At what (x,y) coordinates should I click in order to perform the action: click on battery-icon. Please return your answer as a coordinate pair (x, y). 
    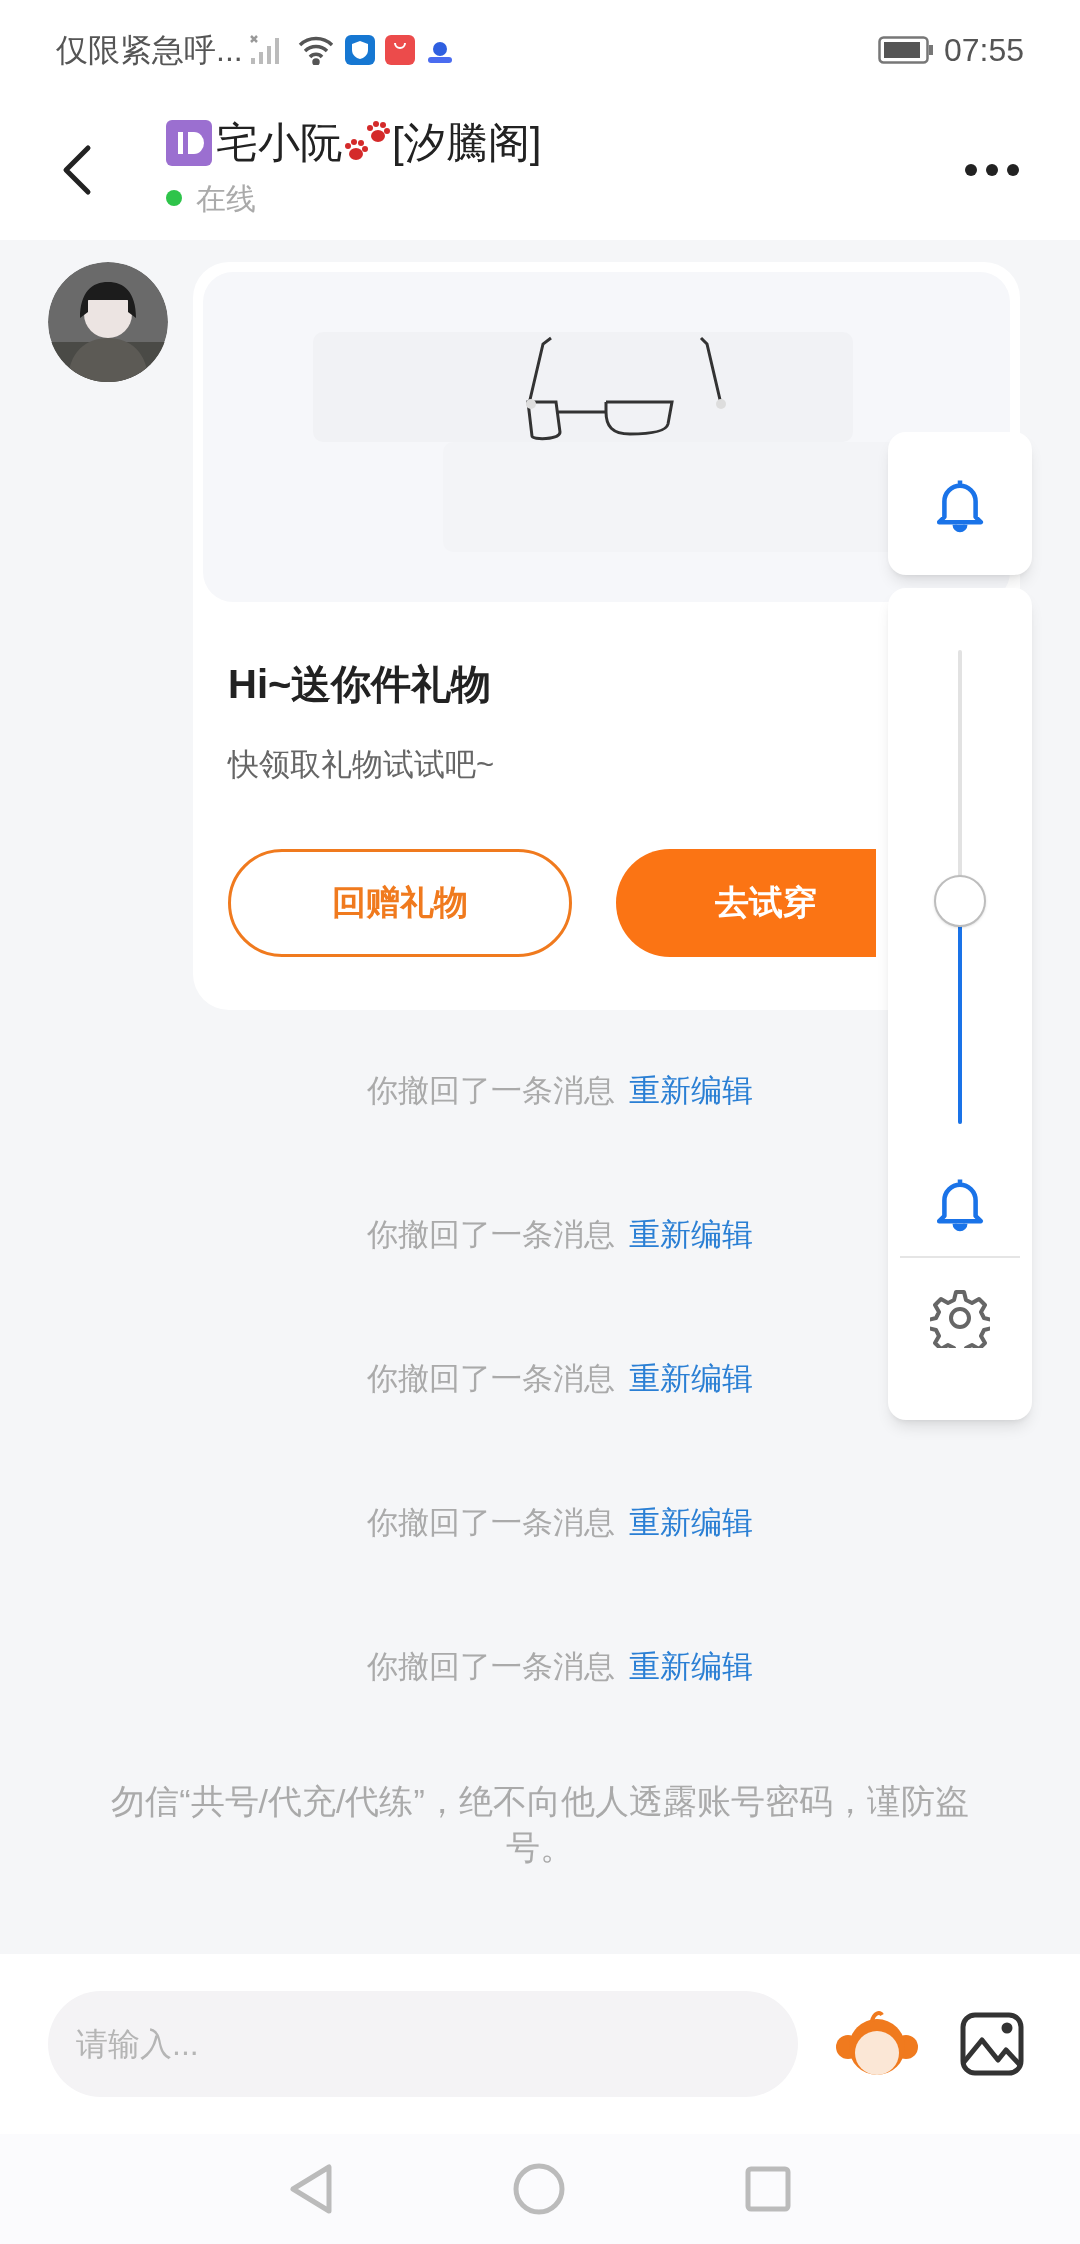
    Looking at the image, I should click on (905, 50).